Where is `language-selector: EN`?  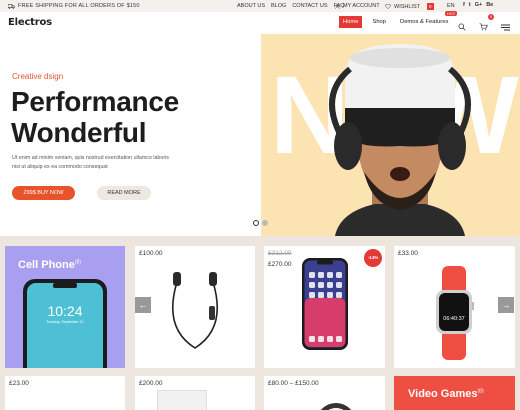
language-selector: EN is located at coordinates (451, 6).